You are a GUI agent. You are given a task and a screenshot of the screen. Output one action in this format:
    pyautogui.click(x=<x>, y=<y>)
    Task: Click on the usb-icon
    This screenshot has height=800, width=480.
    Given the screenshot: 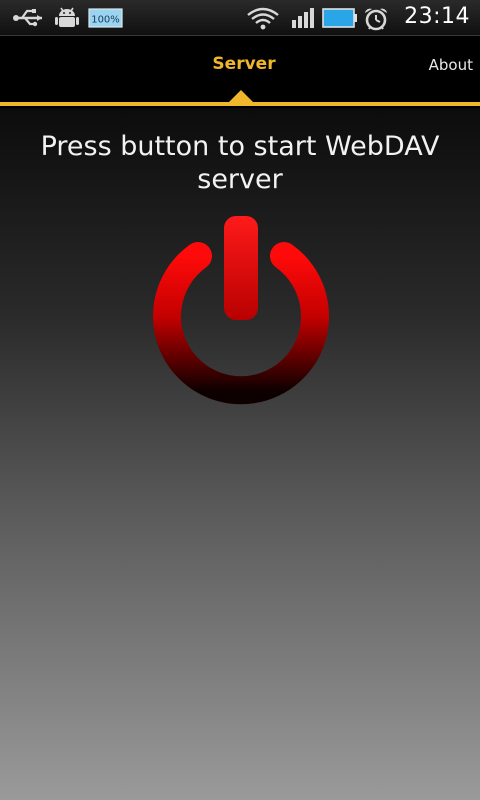 What is the action you would take?
    pyautogui.click(x=29, y=18)
    